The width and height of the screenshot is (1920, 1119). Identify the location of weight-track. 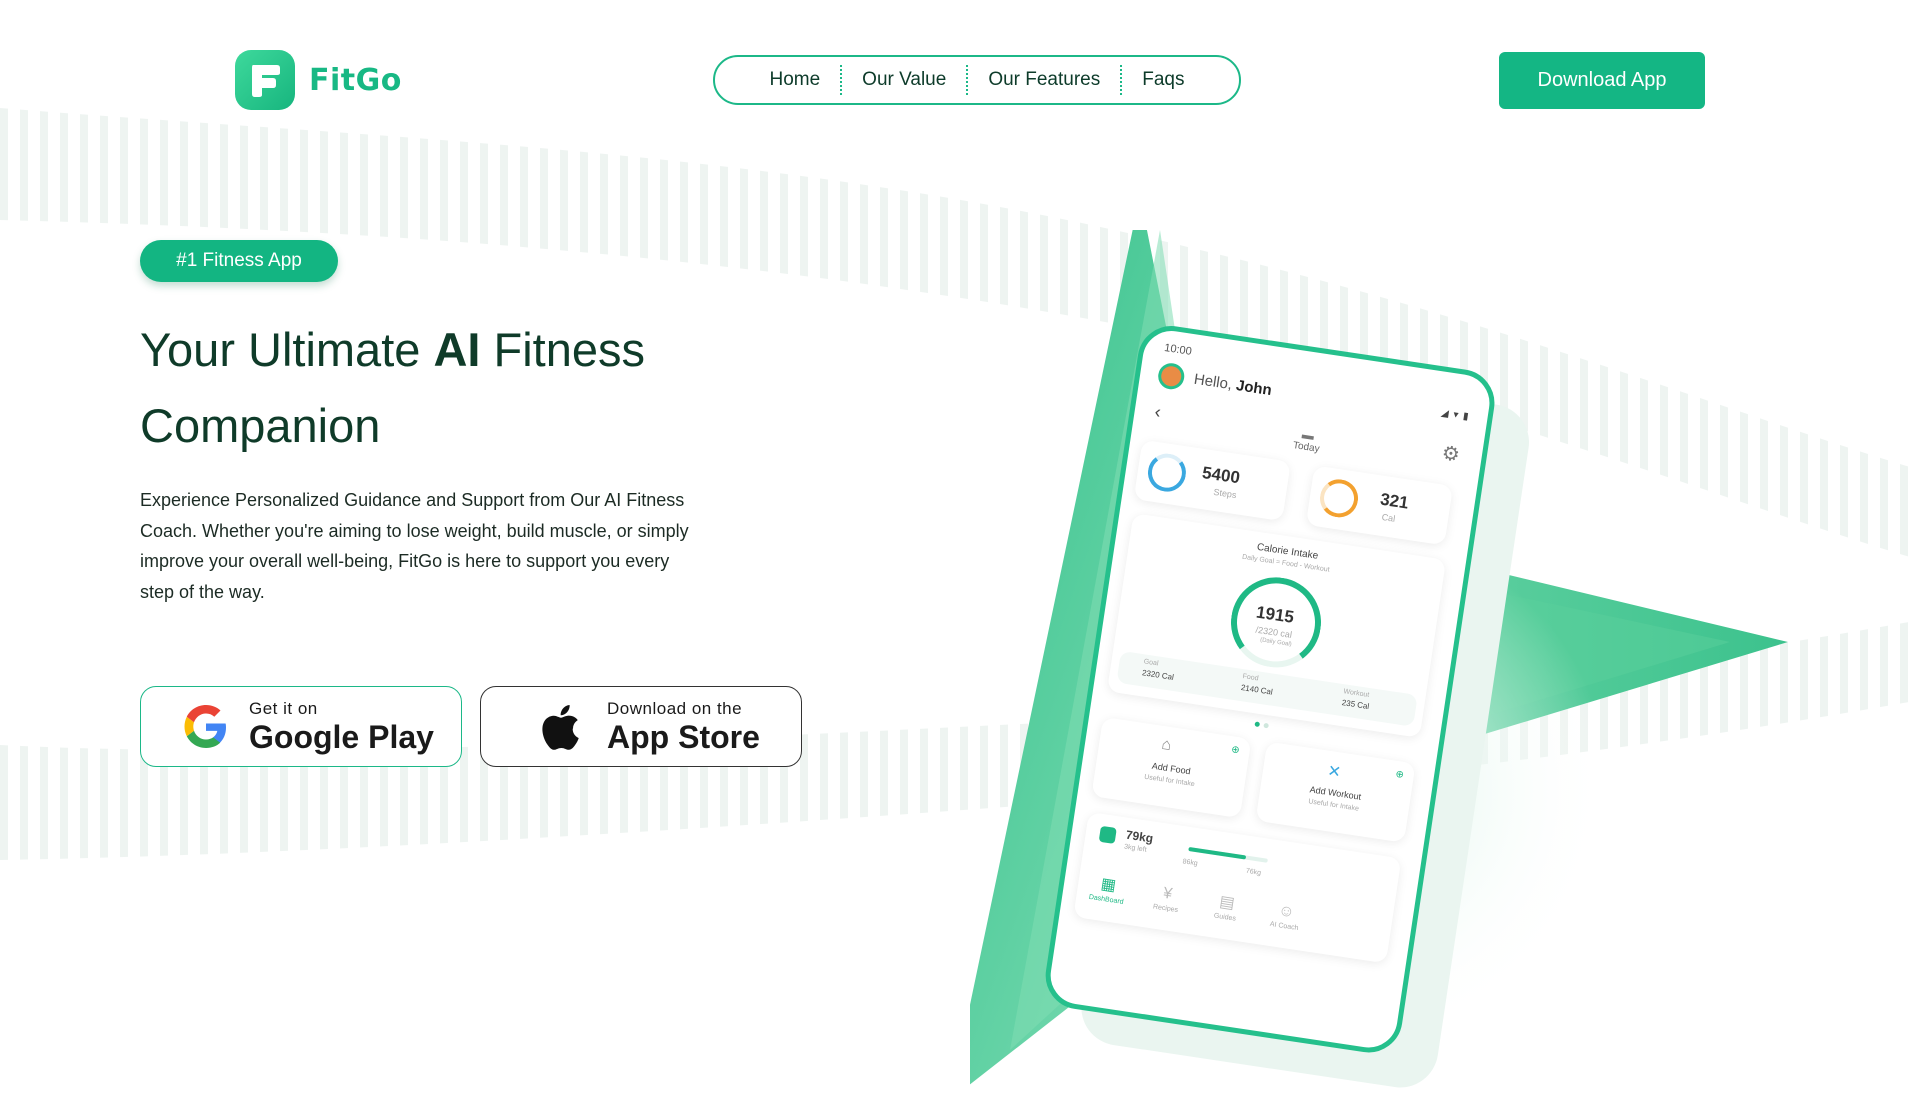
(1228, 854).